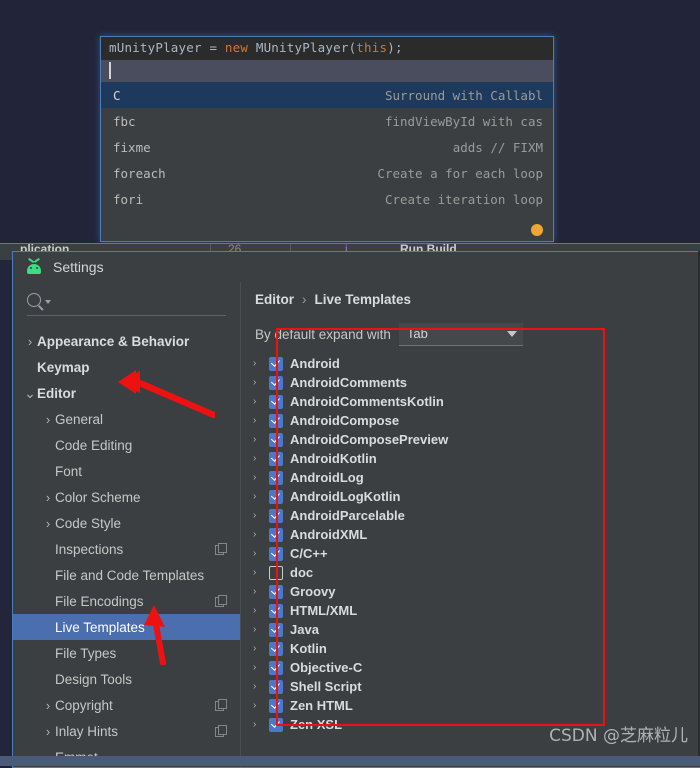 This screenshot has width=700, height=768. Describe the element at coordinates (126, 367) in the screenshot. I see `sidebar-item-keymap: ›Keymap` at that location.